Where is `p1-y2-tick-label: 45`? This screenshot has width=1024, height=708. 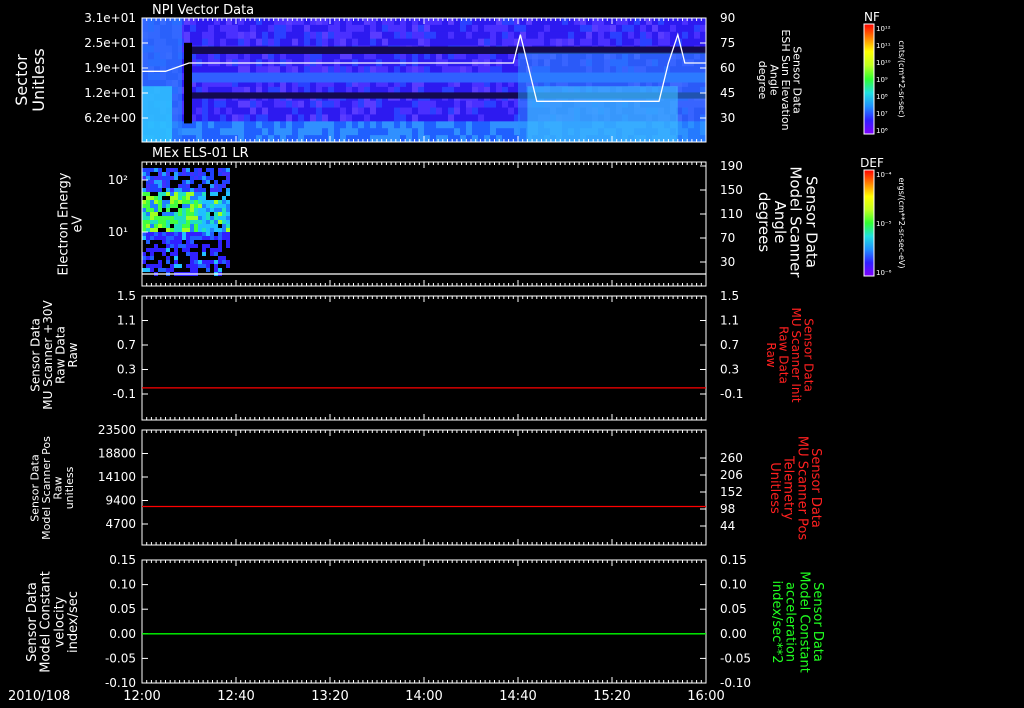 p1-y2-tick-label: 45 is located at coordinates (727, 93).